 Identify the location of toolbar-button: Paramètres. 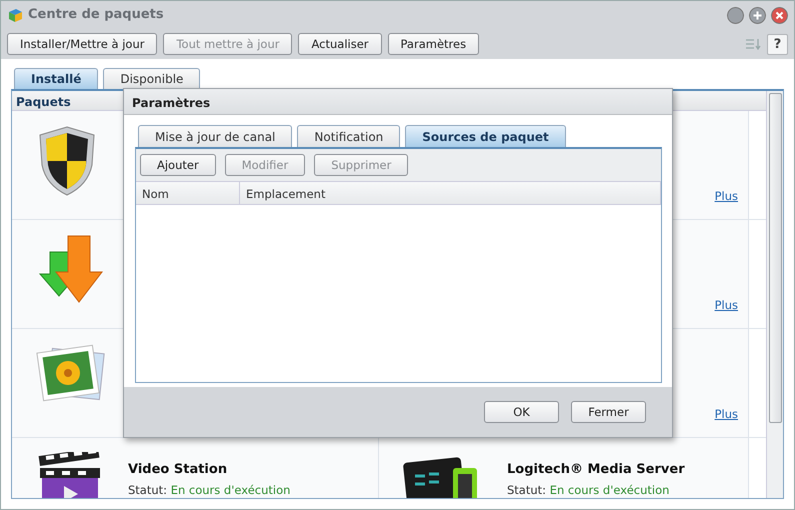
(434, 44).